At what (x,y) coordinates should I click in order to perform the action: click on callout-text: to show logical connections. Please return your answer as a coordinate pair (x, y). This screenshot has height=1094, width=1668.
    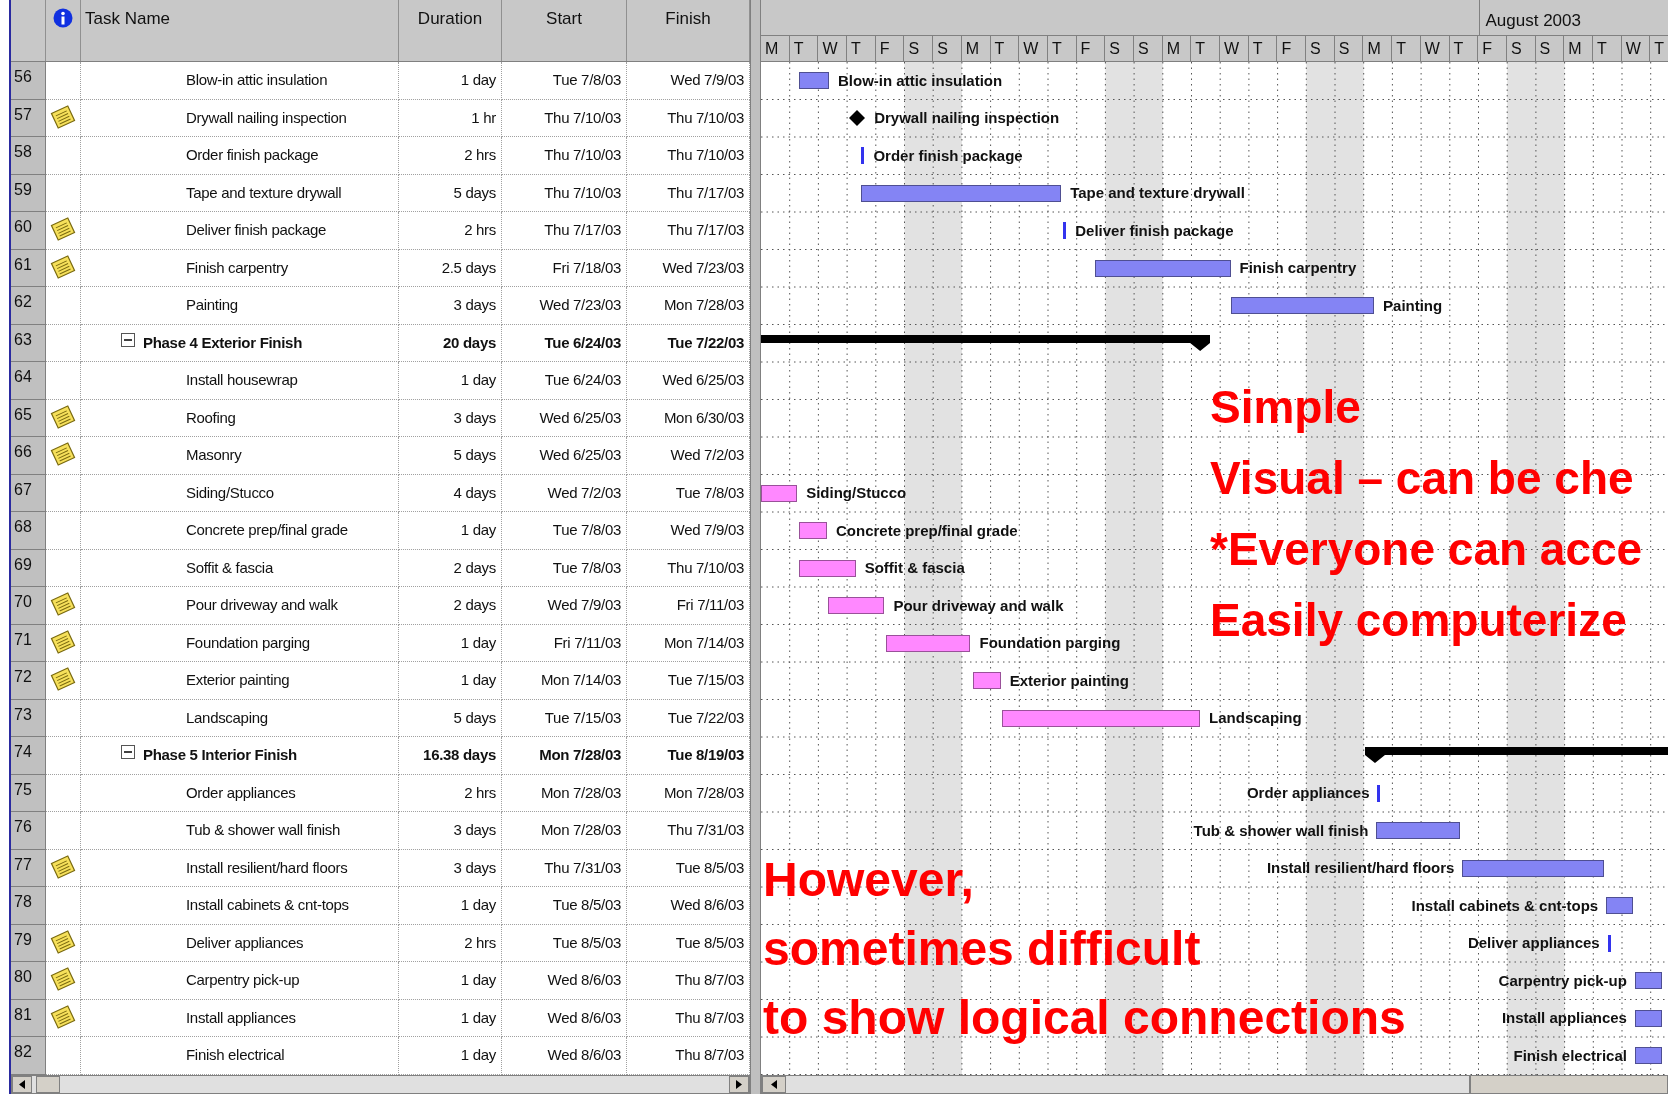
    Looking at the image, I should click on (1084, 1018).